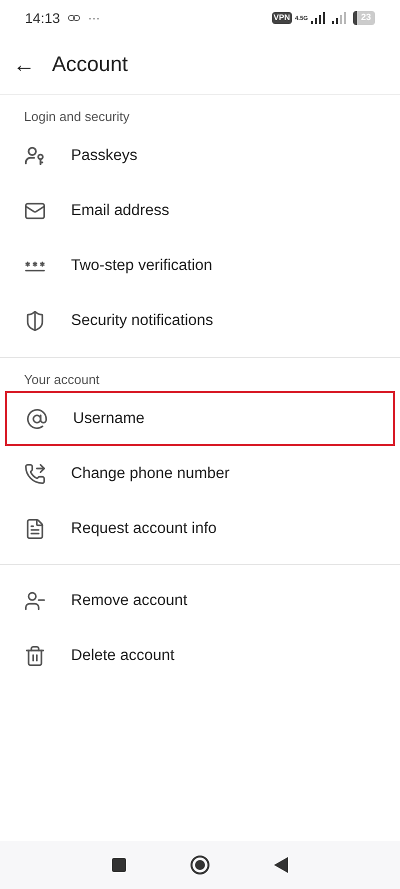 Image resolution: width=400 pixels, height=889 pixels. Describe the element at coordinates (200, 211) in the screenshot. I see `list-item: Email address` at that location.